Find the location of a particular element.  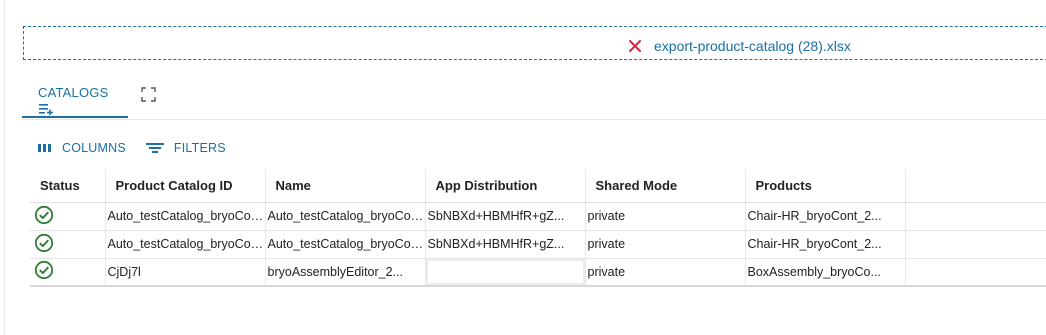

filters-button: FILTERS is located at coordinates (185, 148).